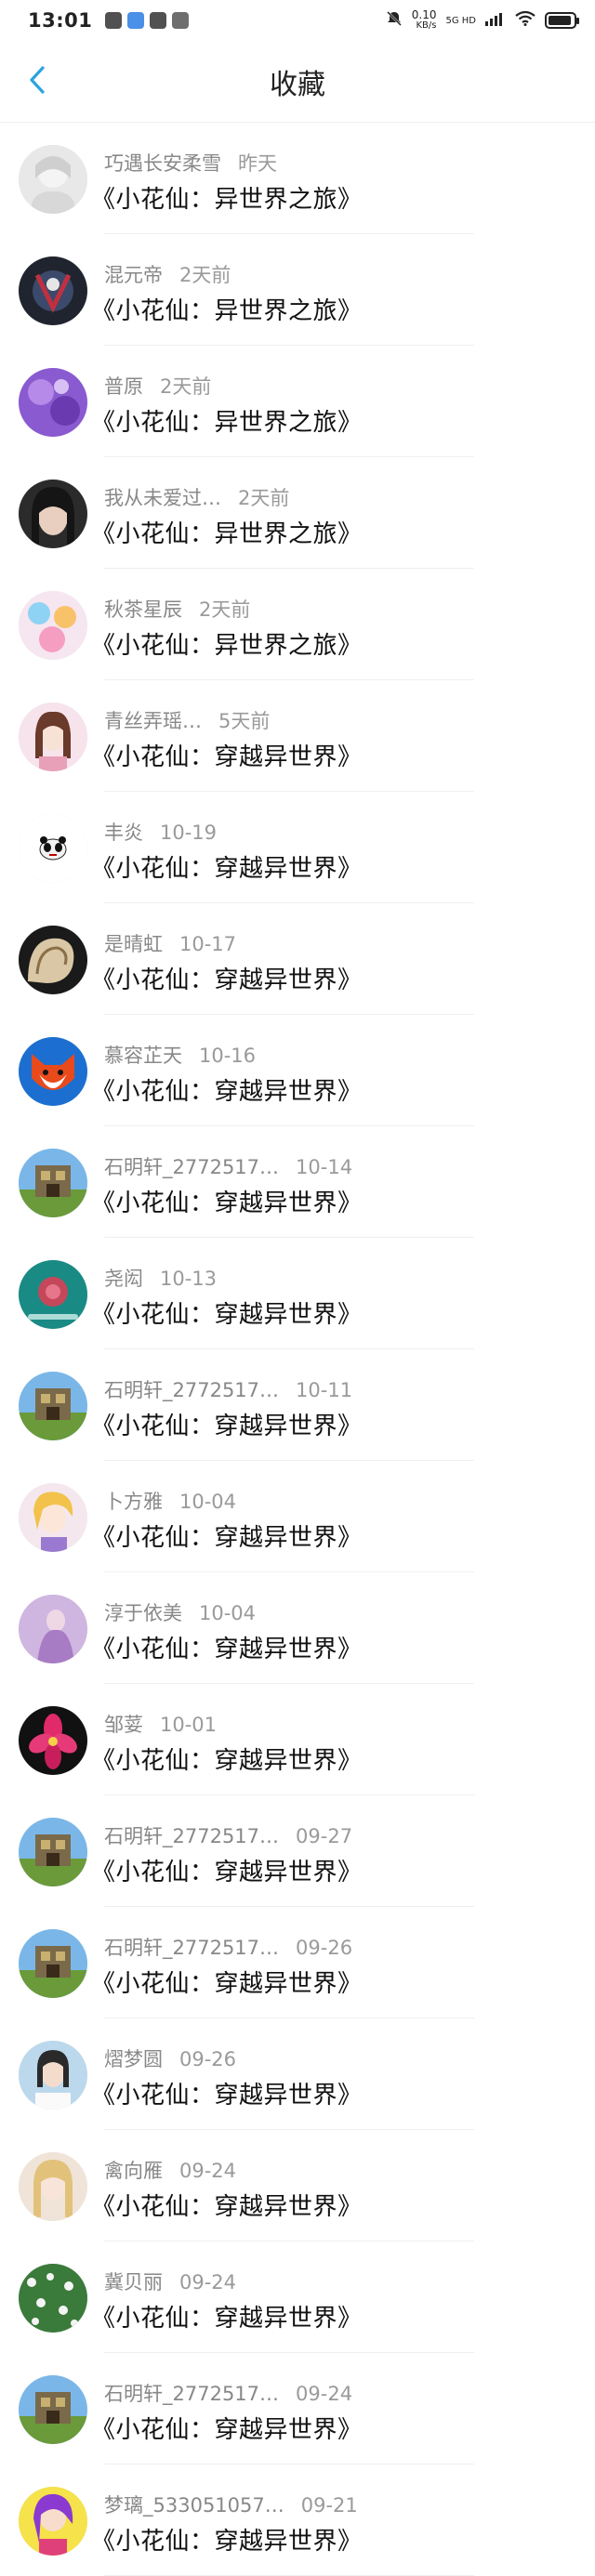 The width and height of the screenshot is (595, 2576). I want to click on list-item: 石明轩_2772517… 10-11 《小花仙：穿越异世界》, so click(297, 1405).